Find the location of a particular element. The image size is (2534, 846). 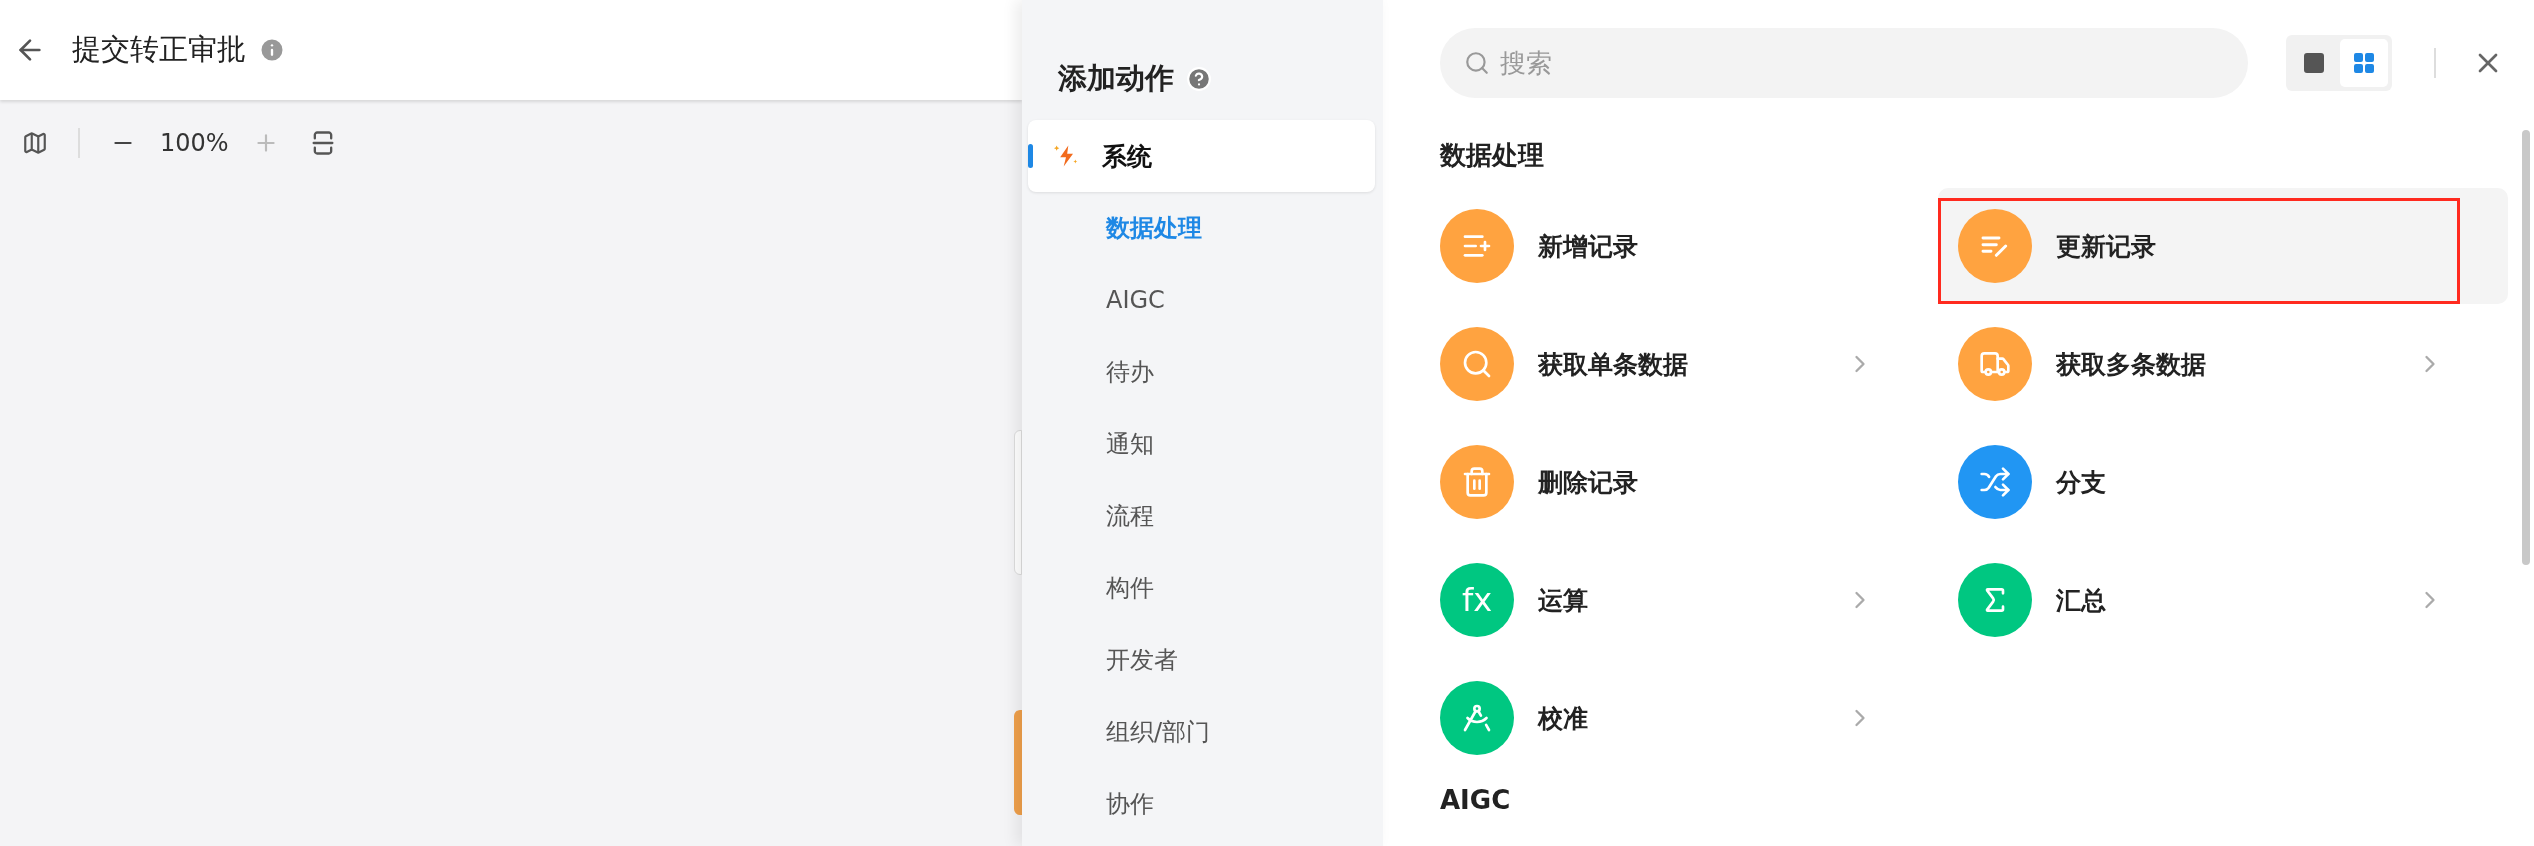

section-title: 数据处理 is located at coordinates (1492, 155).